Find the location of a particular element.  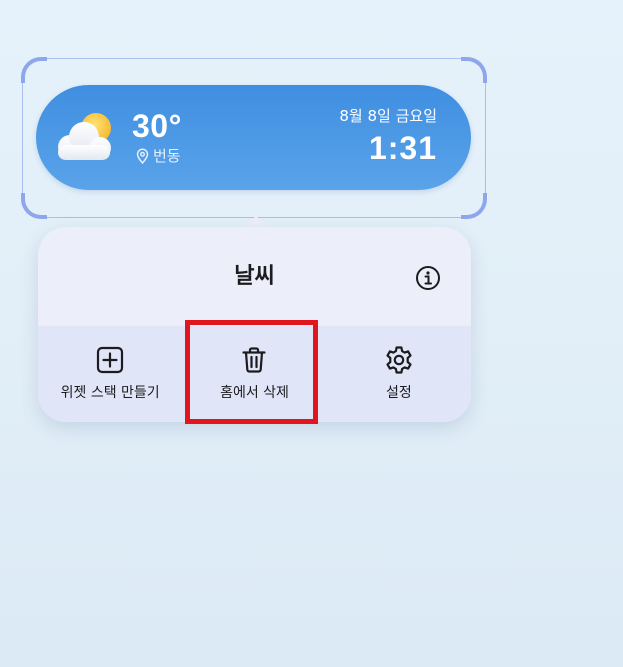

add-square-icon is located at coordinates (110, 360).